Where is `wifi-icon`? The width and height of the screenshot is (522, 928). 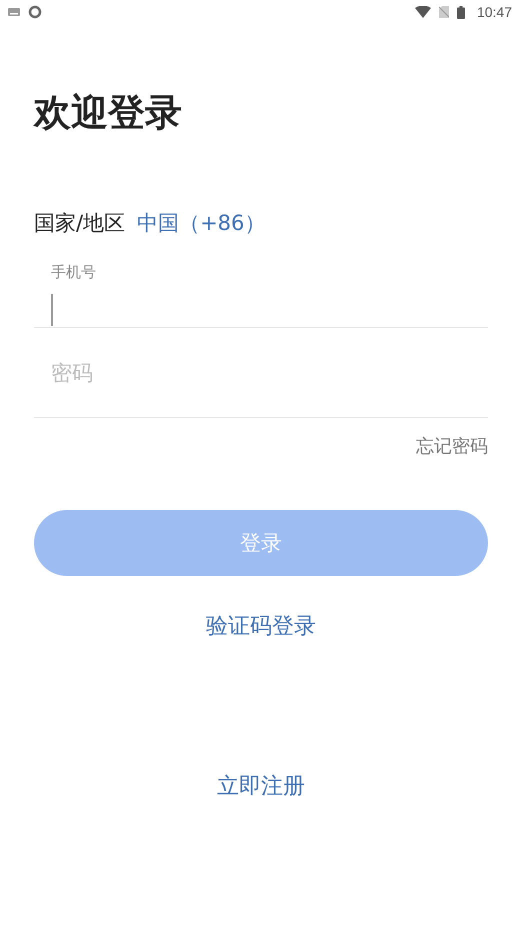 wifi-icon is located at coordinates (422, 12).